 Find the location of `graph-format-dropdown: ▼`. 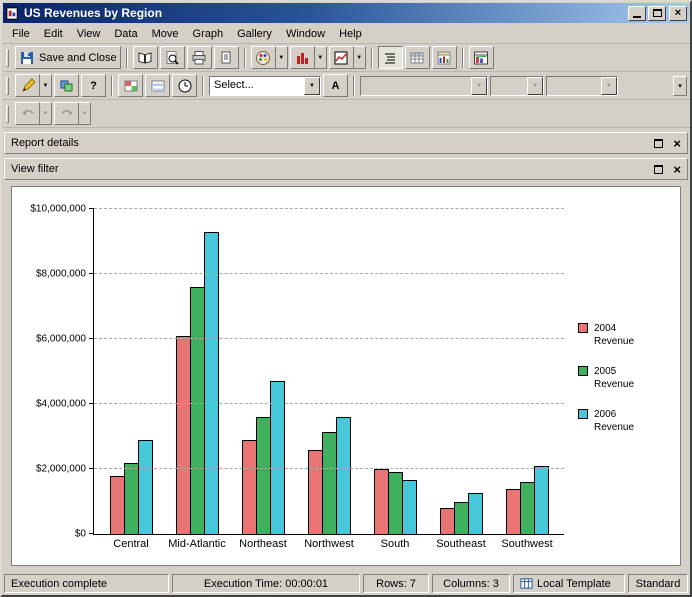

graph-format-dropdown: ▼ is located at coordinates (281, 57).